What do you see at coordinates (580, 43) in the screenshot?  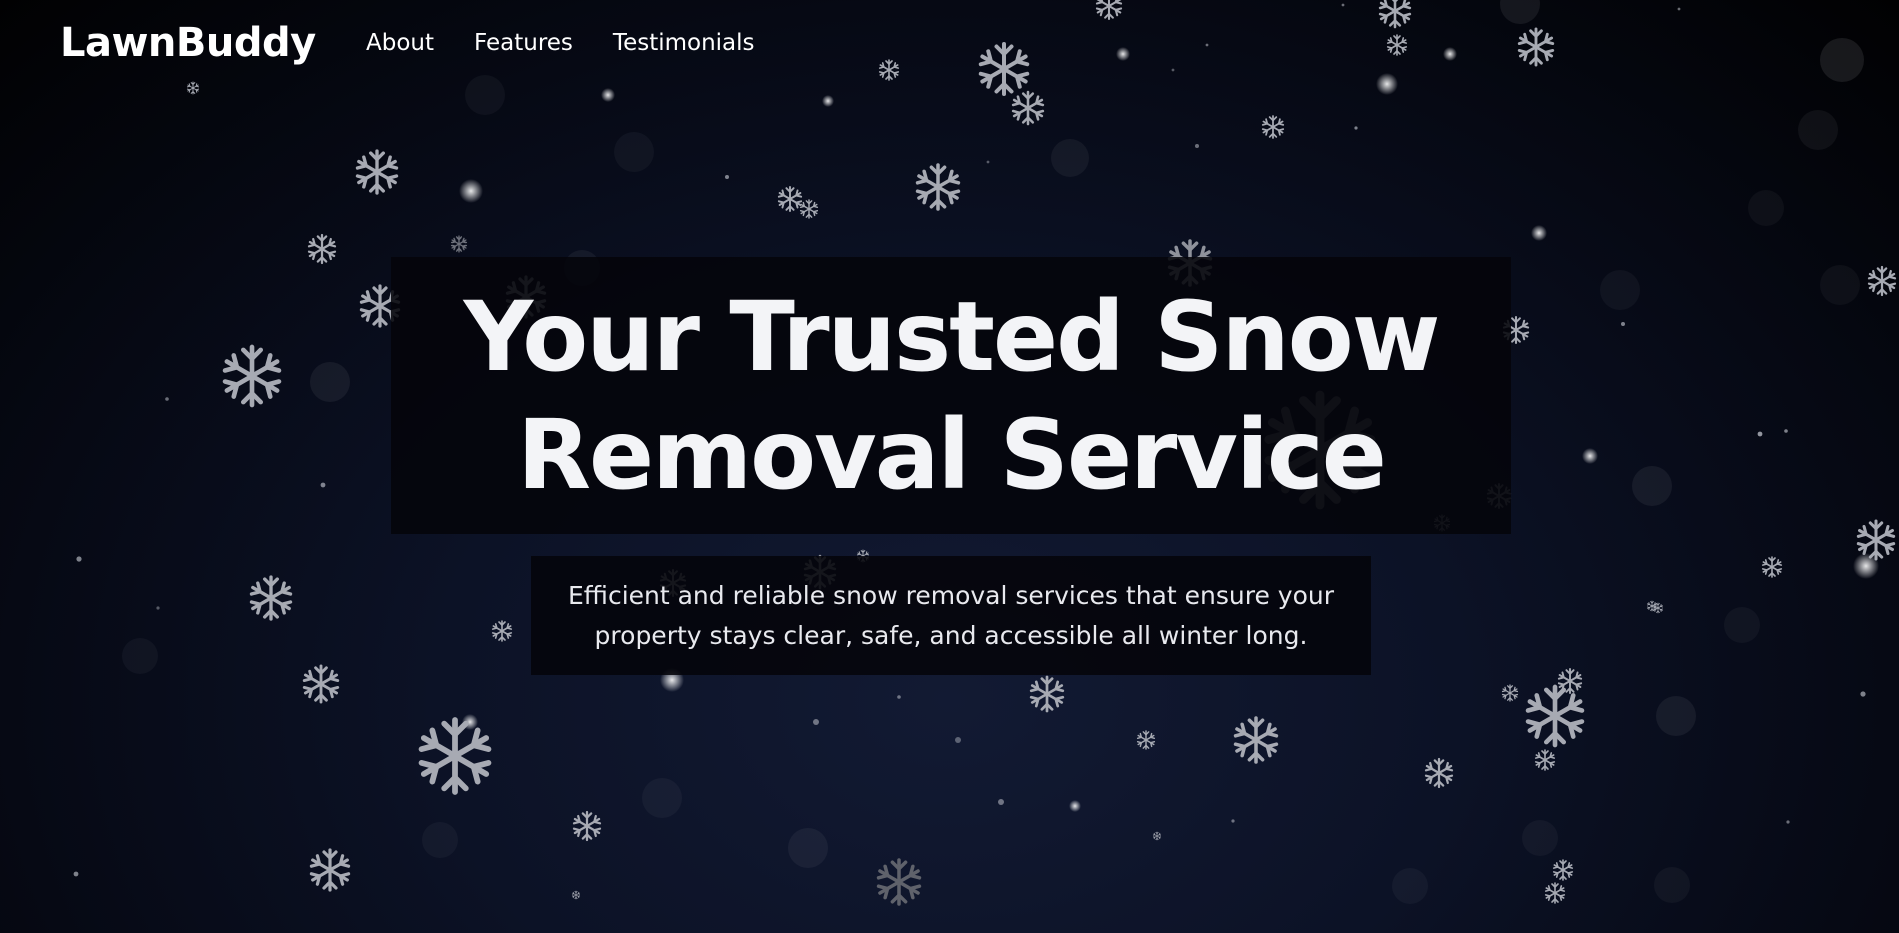 I see `nav-links: About Features Testimonials` at bounding box center [580, 43].